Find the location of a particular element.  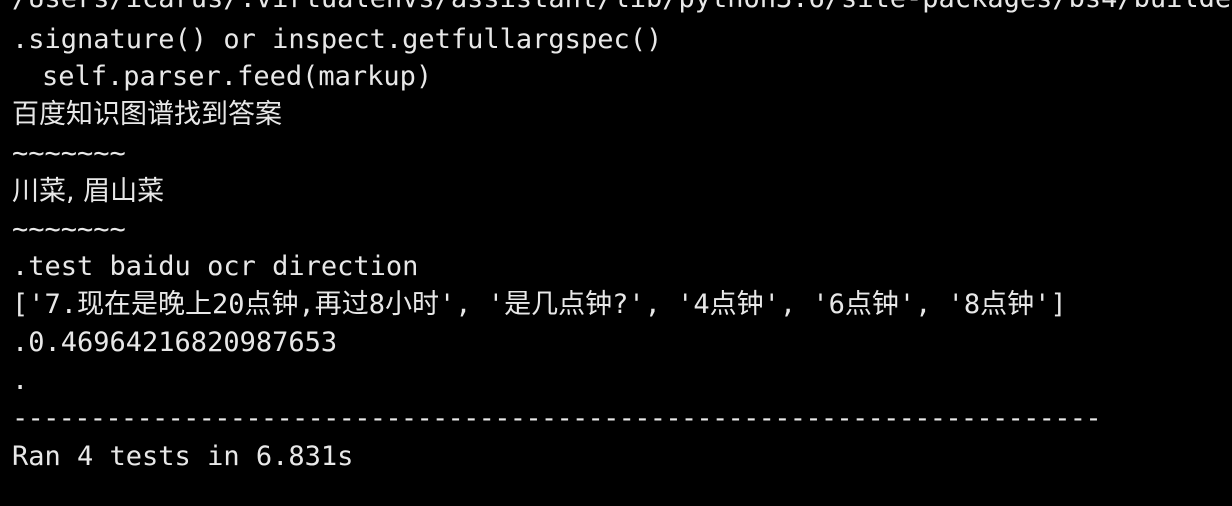

terminal-line-score: .0.46964216820987653 is located at coordinates (175, 342).